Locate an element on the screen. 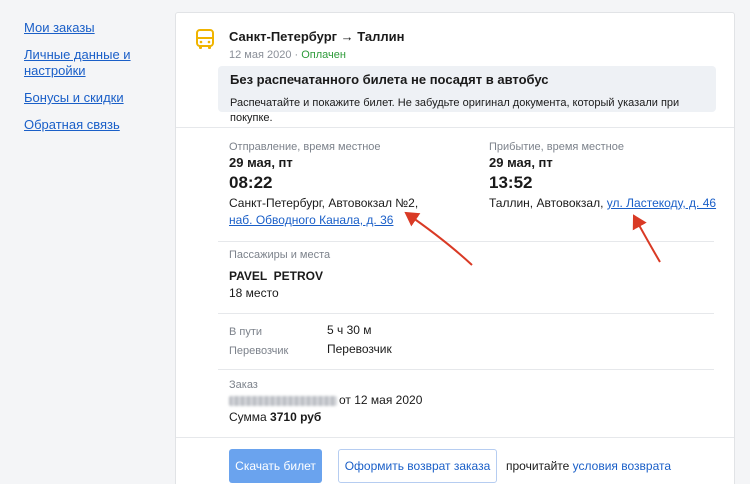  arrival-address-link: ул. Ластекоду, д. 46 is located at coordinates (661, 203).